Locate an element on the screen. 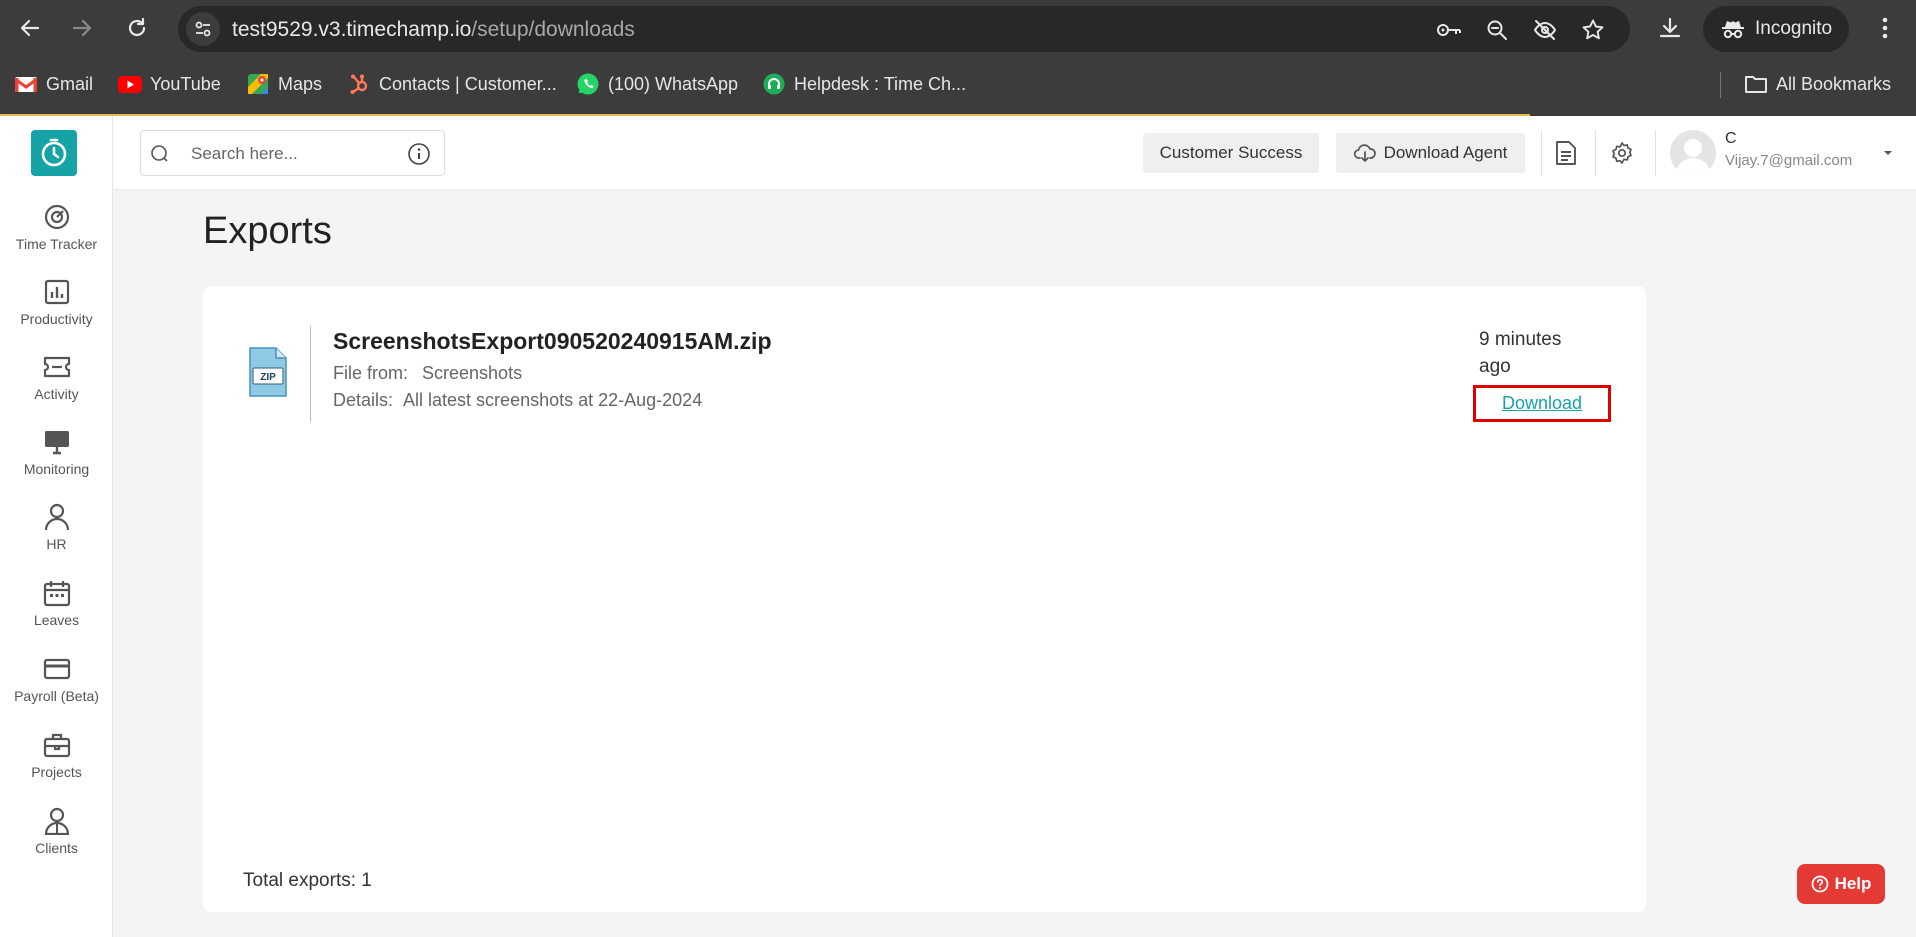 The width and height of the screenshot is (1916, 937). url-text: test9529.v3.timechamp.io/setup/downloads is located at coordinates (433, 30).